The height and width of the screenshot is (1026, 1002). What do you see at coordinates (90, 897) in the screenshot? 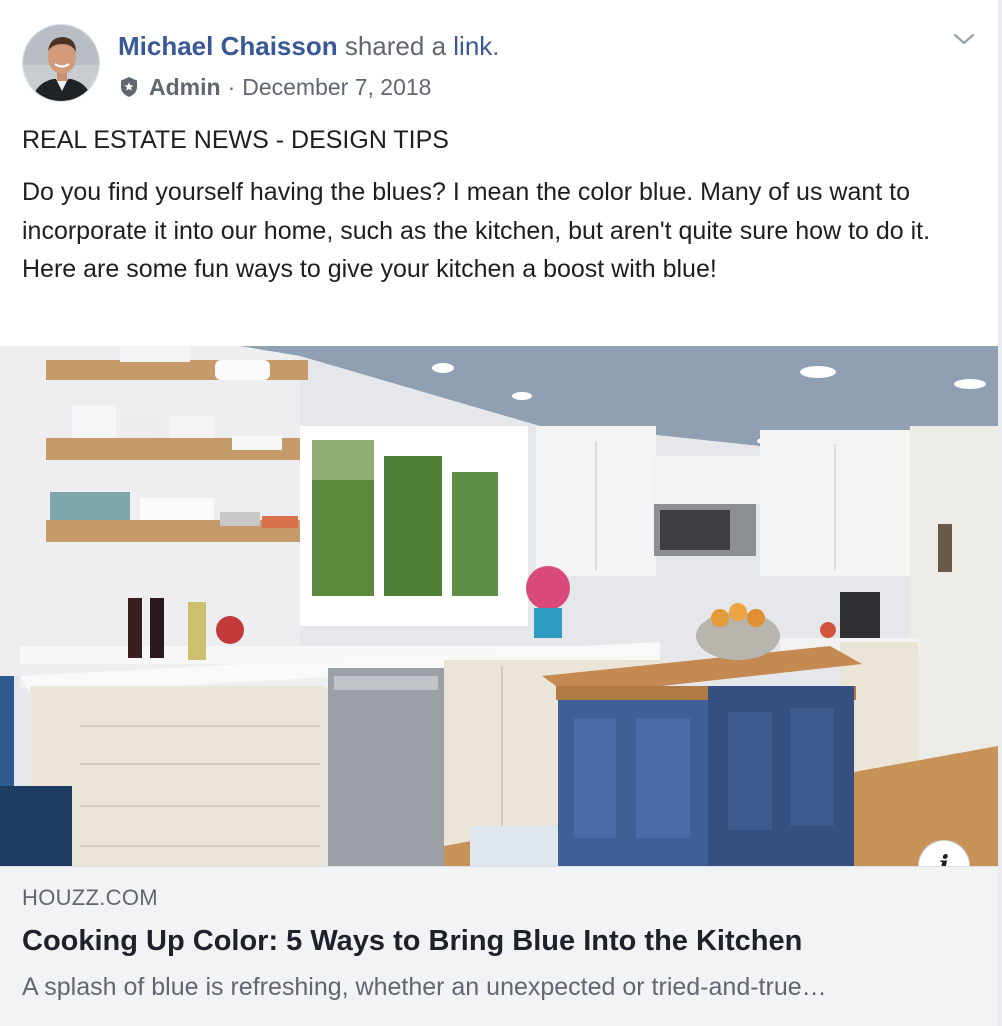
I see `link-preview-domain: HOUZZ.COM` at bounding box center [90, 897].